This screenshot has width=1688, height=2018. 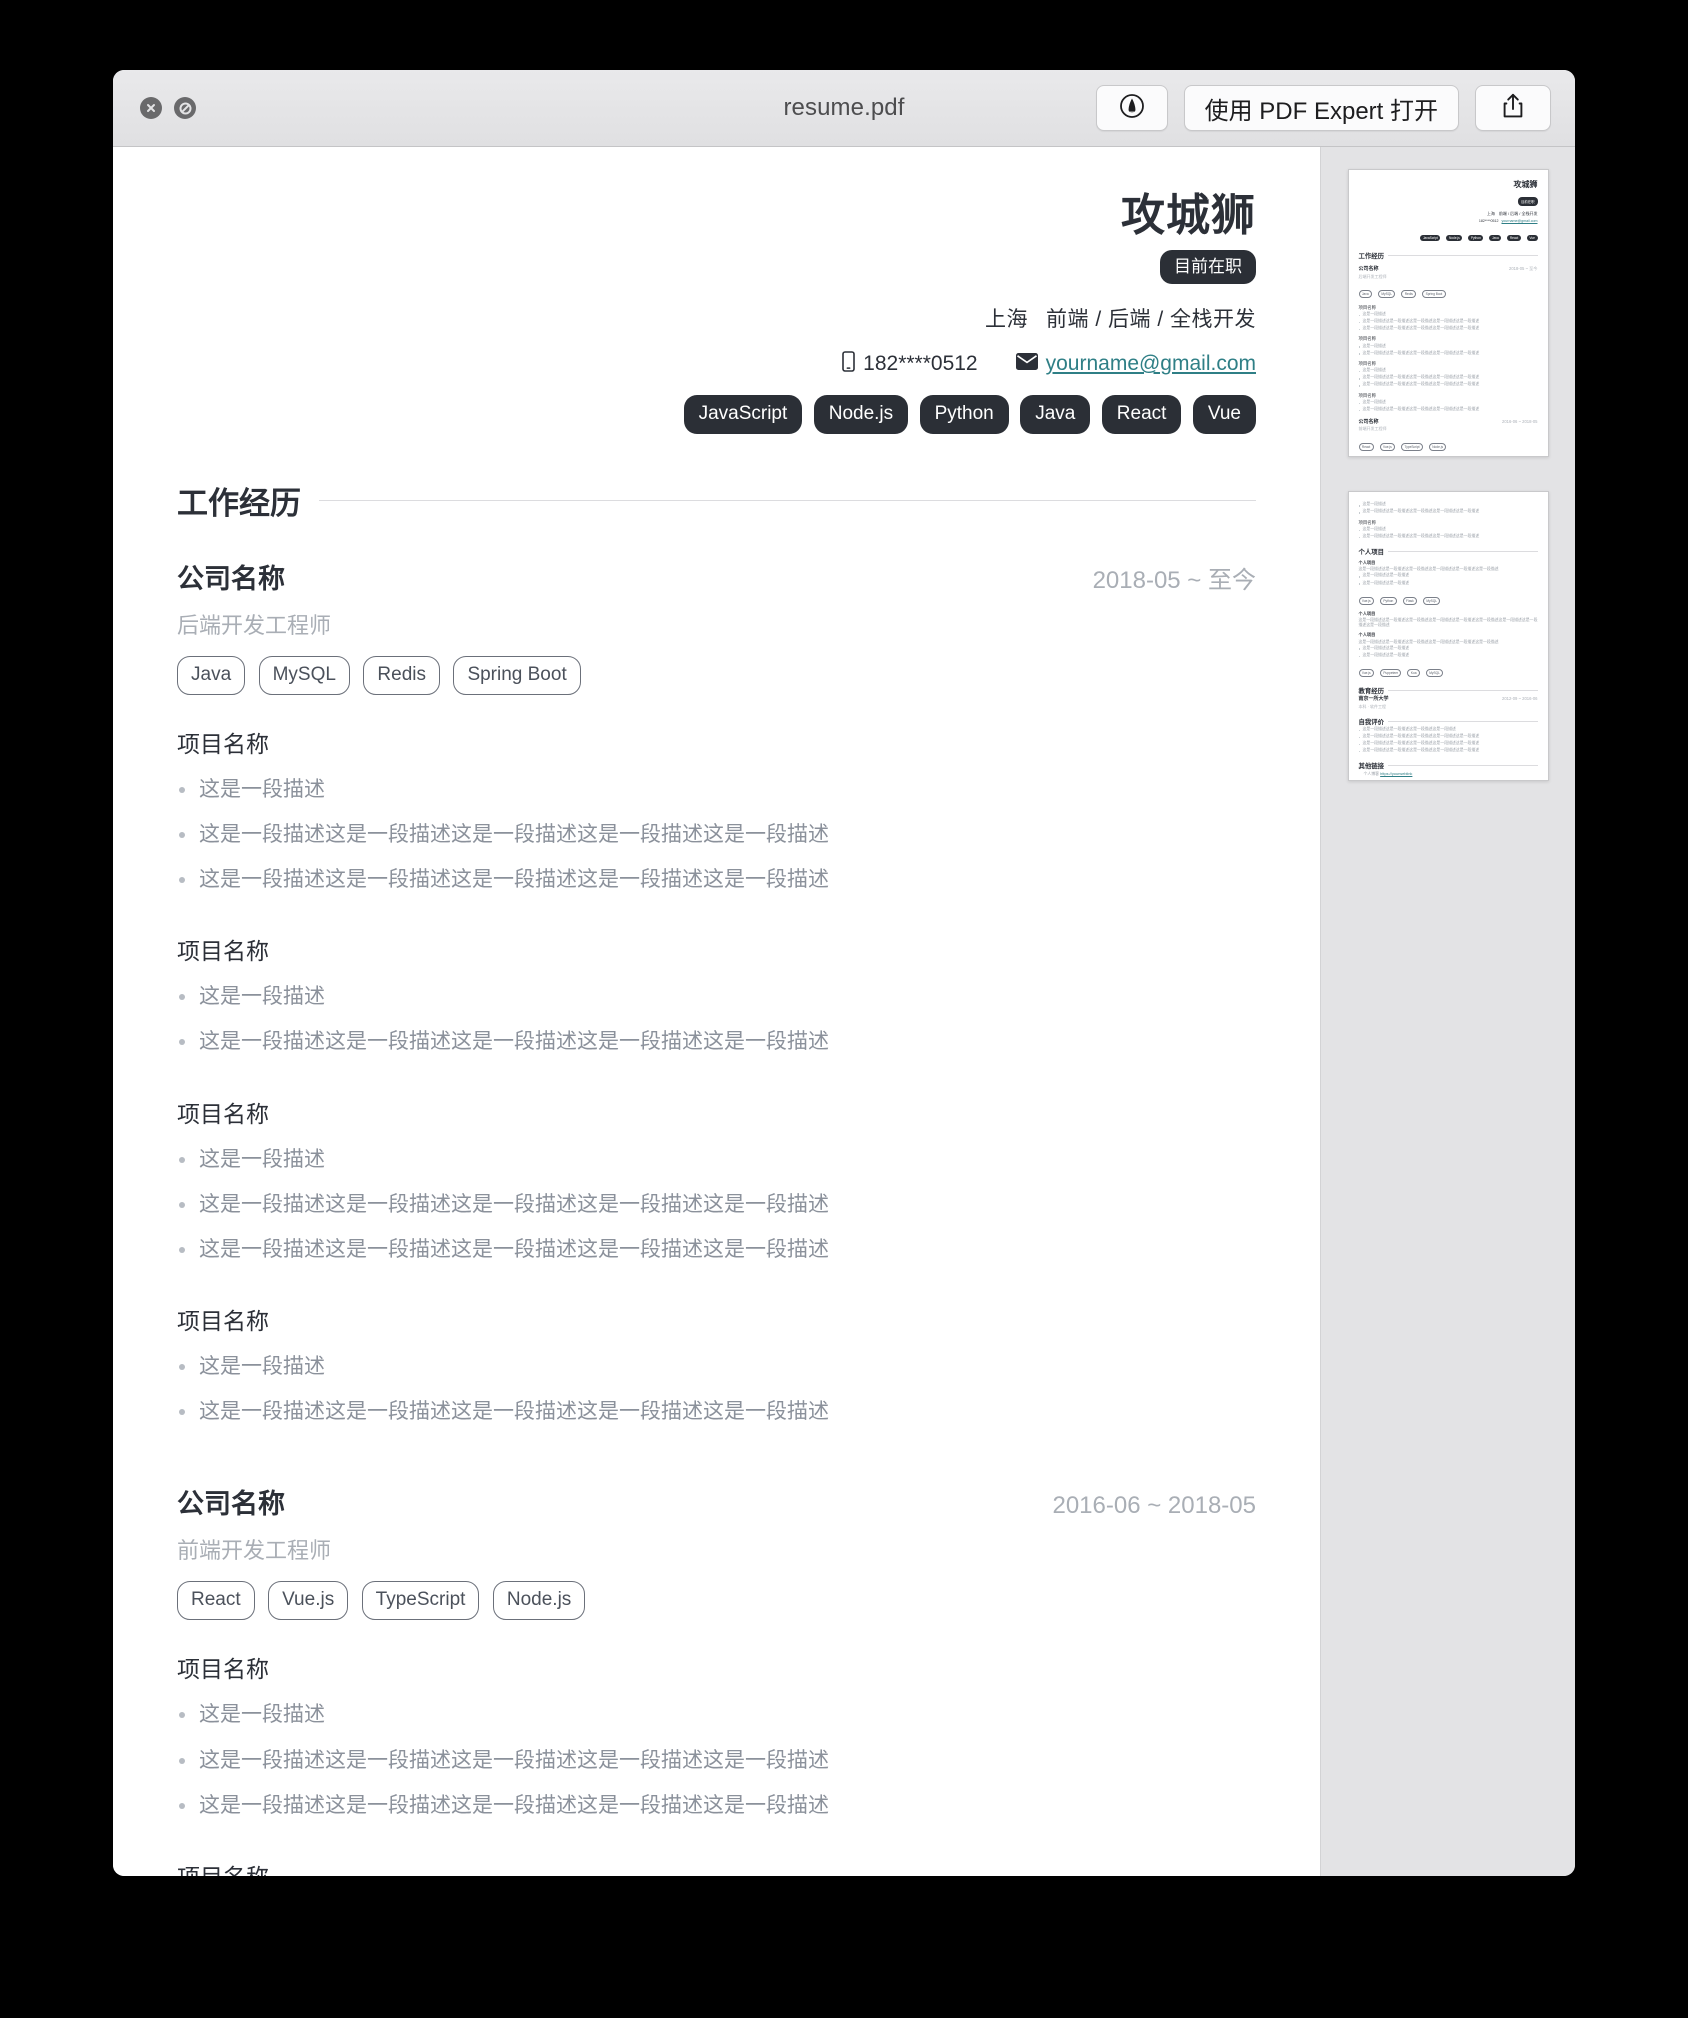 What do you see at coordinates (1448, 779) in the screenshot?
I see `thumb-link-row: Github https://yourweblink` at bounding box center [1448, 779].